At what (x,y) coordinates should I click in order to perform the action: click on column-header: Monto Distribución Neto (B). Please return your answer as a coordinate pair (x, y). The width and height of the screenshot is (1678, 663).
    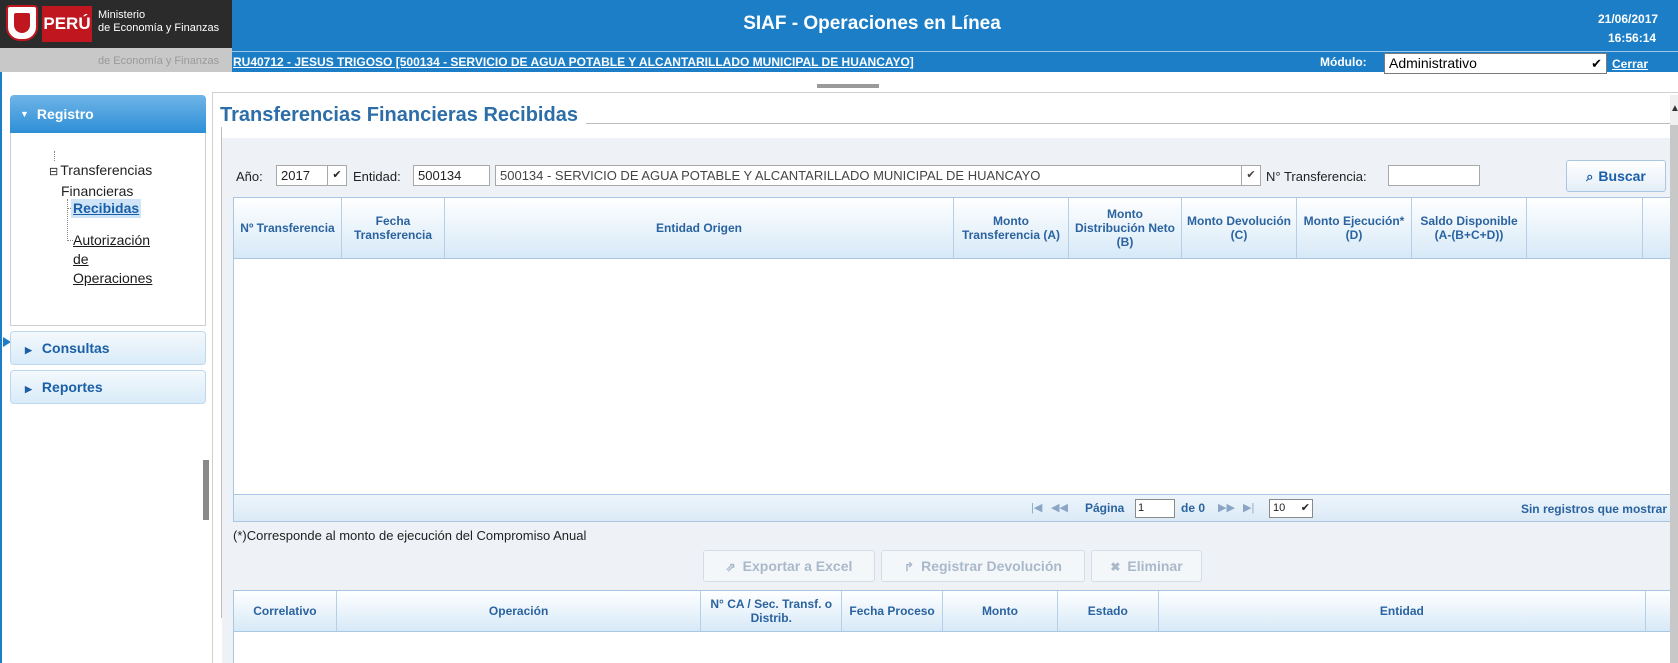
    Looking at the image, I should click on (1125, 228).